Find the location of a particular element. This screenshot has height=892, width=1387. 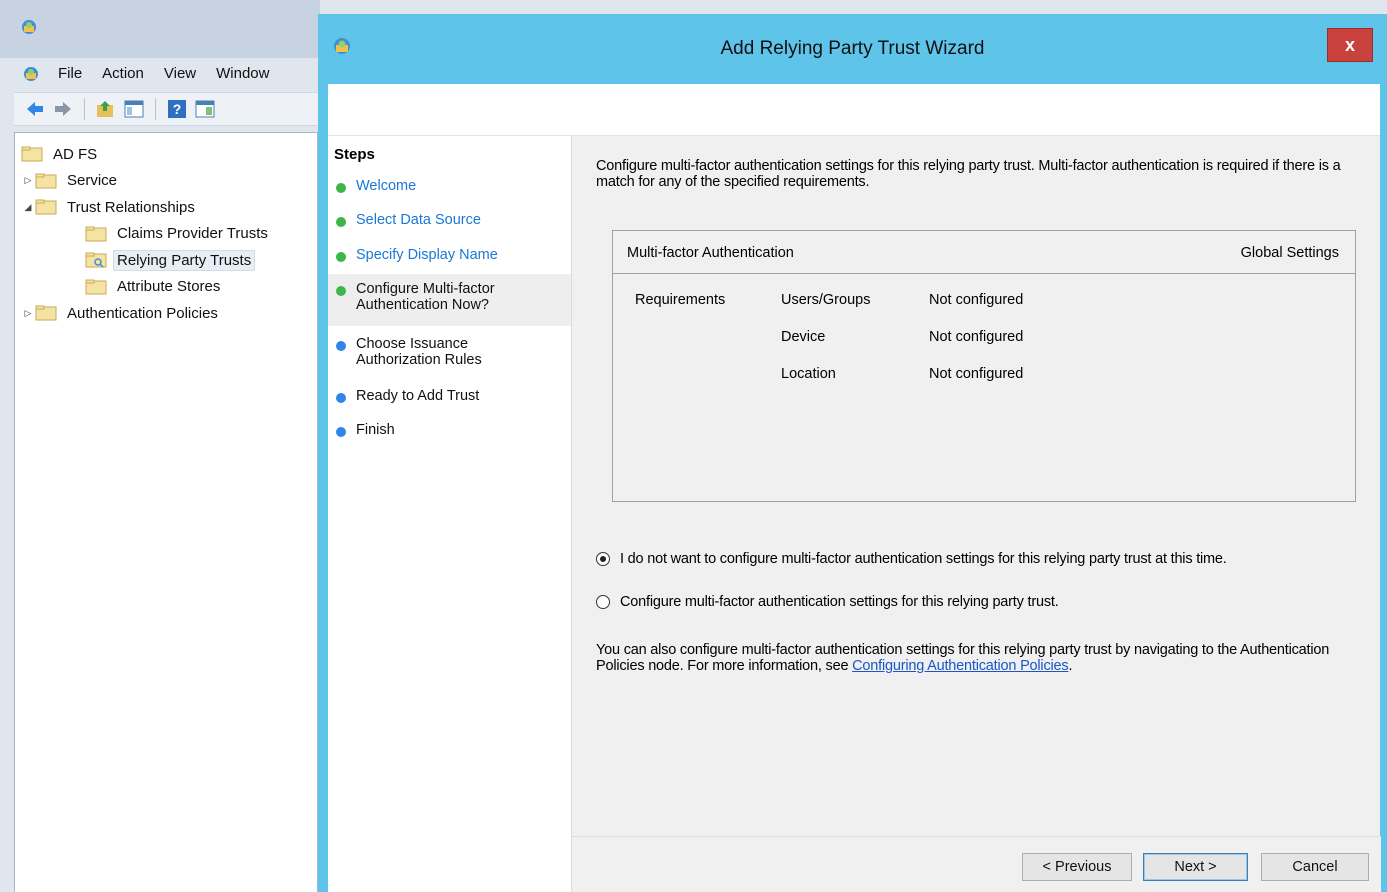

step-specify-display-name: Specify Display Name is located at coordinates (449, 259).